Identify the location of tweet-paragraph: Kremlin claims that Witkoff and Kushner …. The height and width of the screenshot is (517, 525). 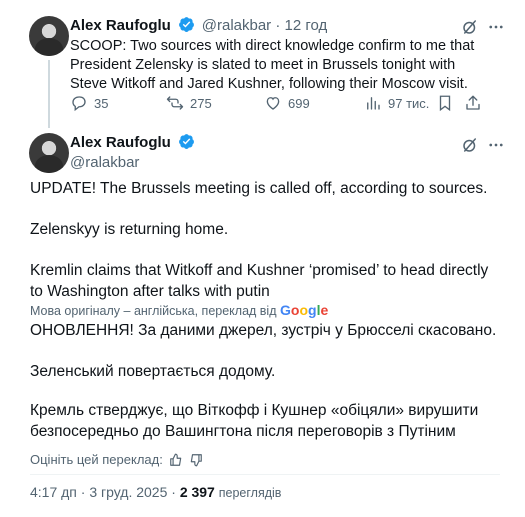
(259, 281).